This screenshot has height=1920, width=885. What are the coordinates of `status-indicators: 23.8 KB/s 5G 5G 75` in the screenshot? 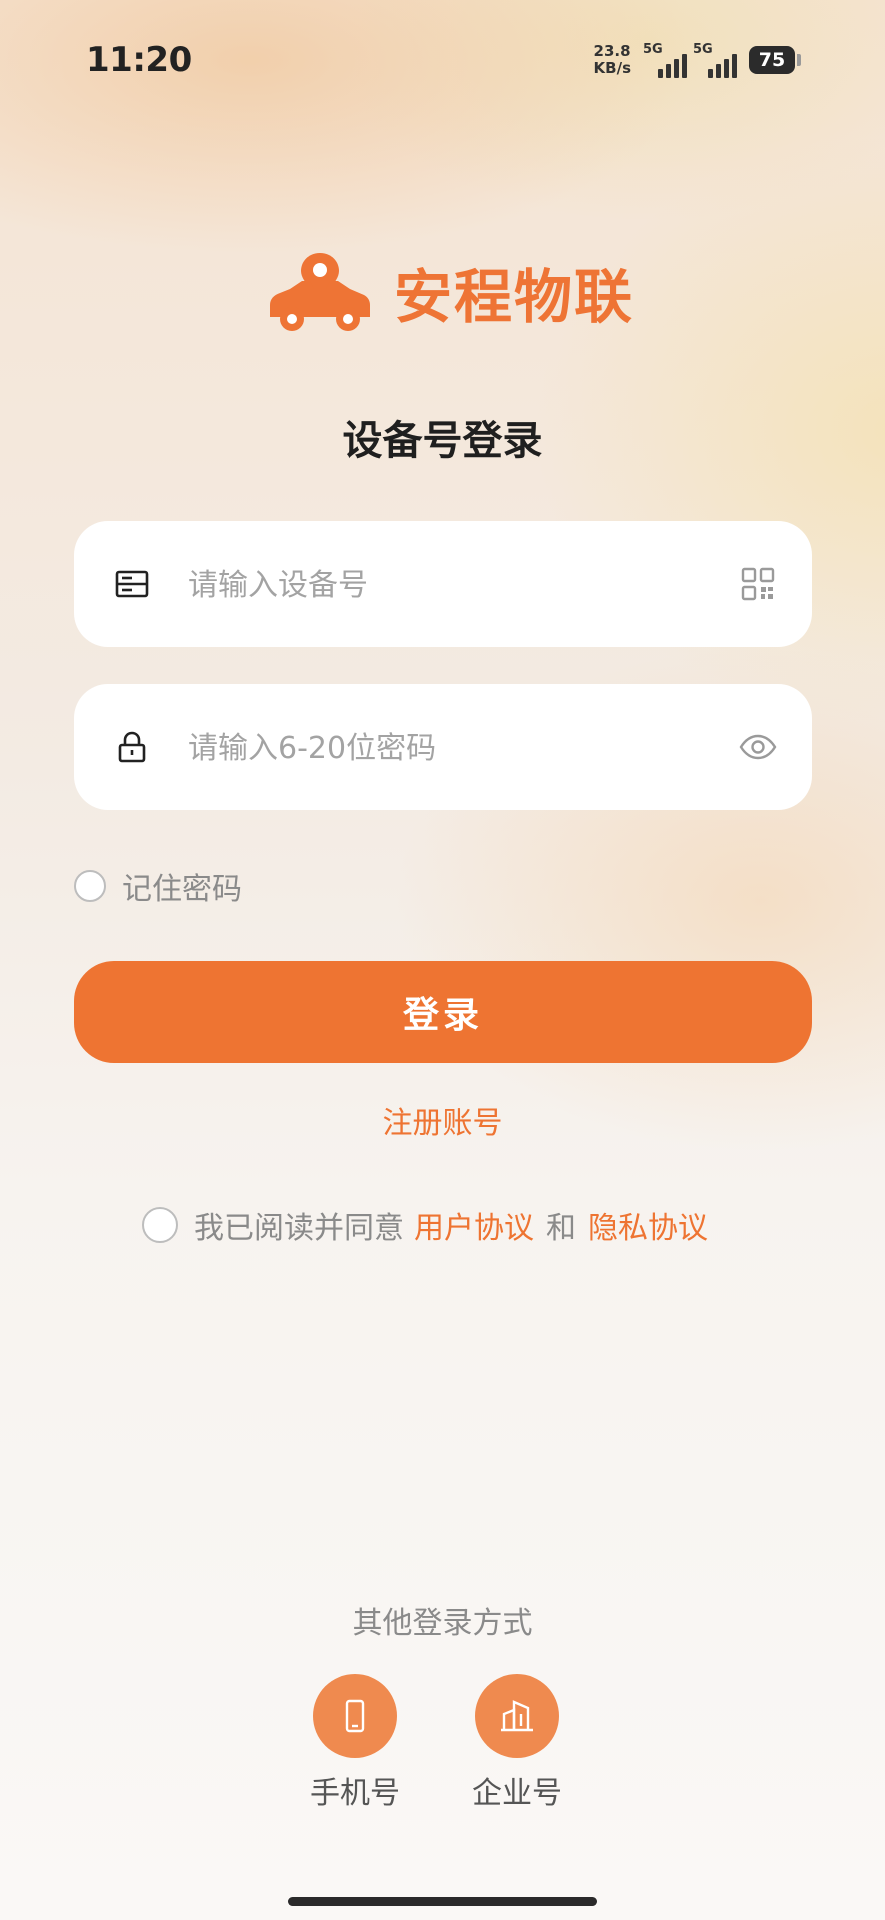 It's located at (697, 60).